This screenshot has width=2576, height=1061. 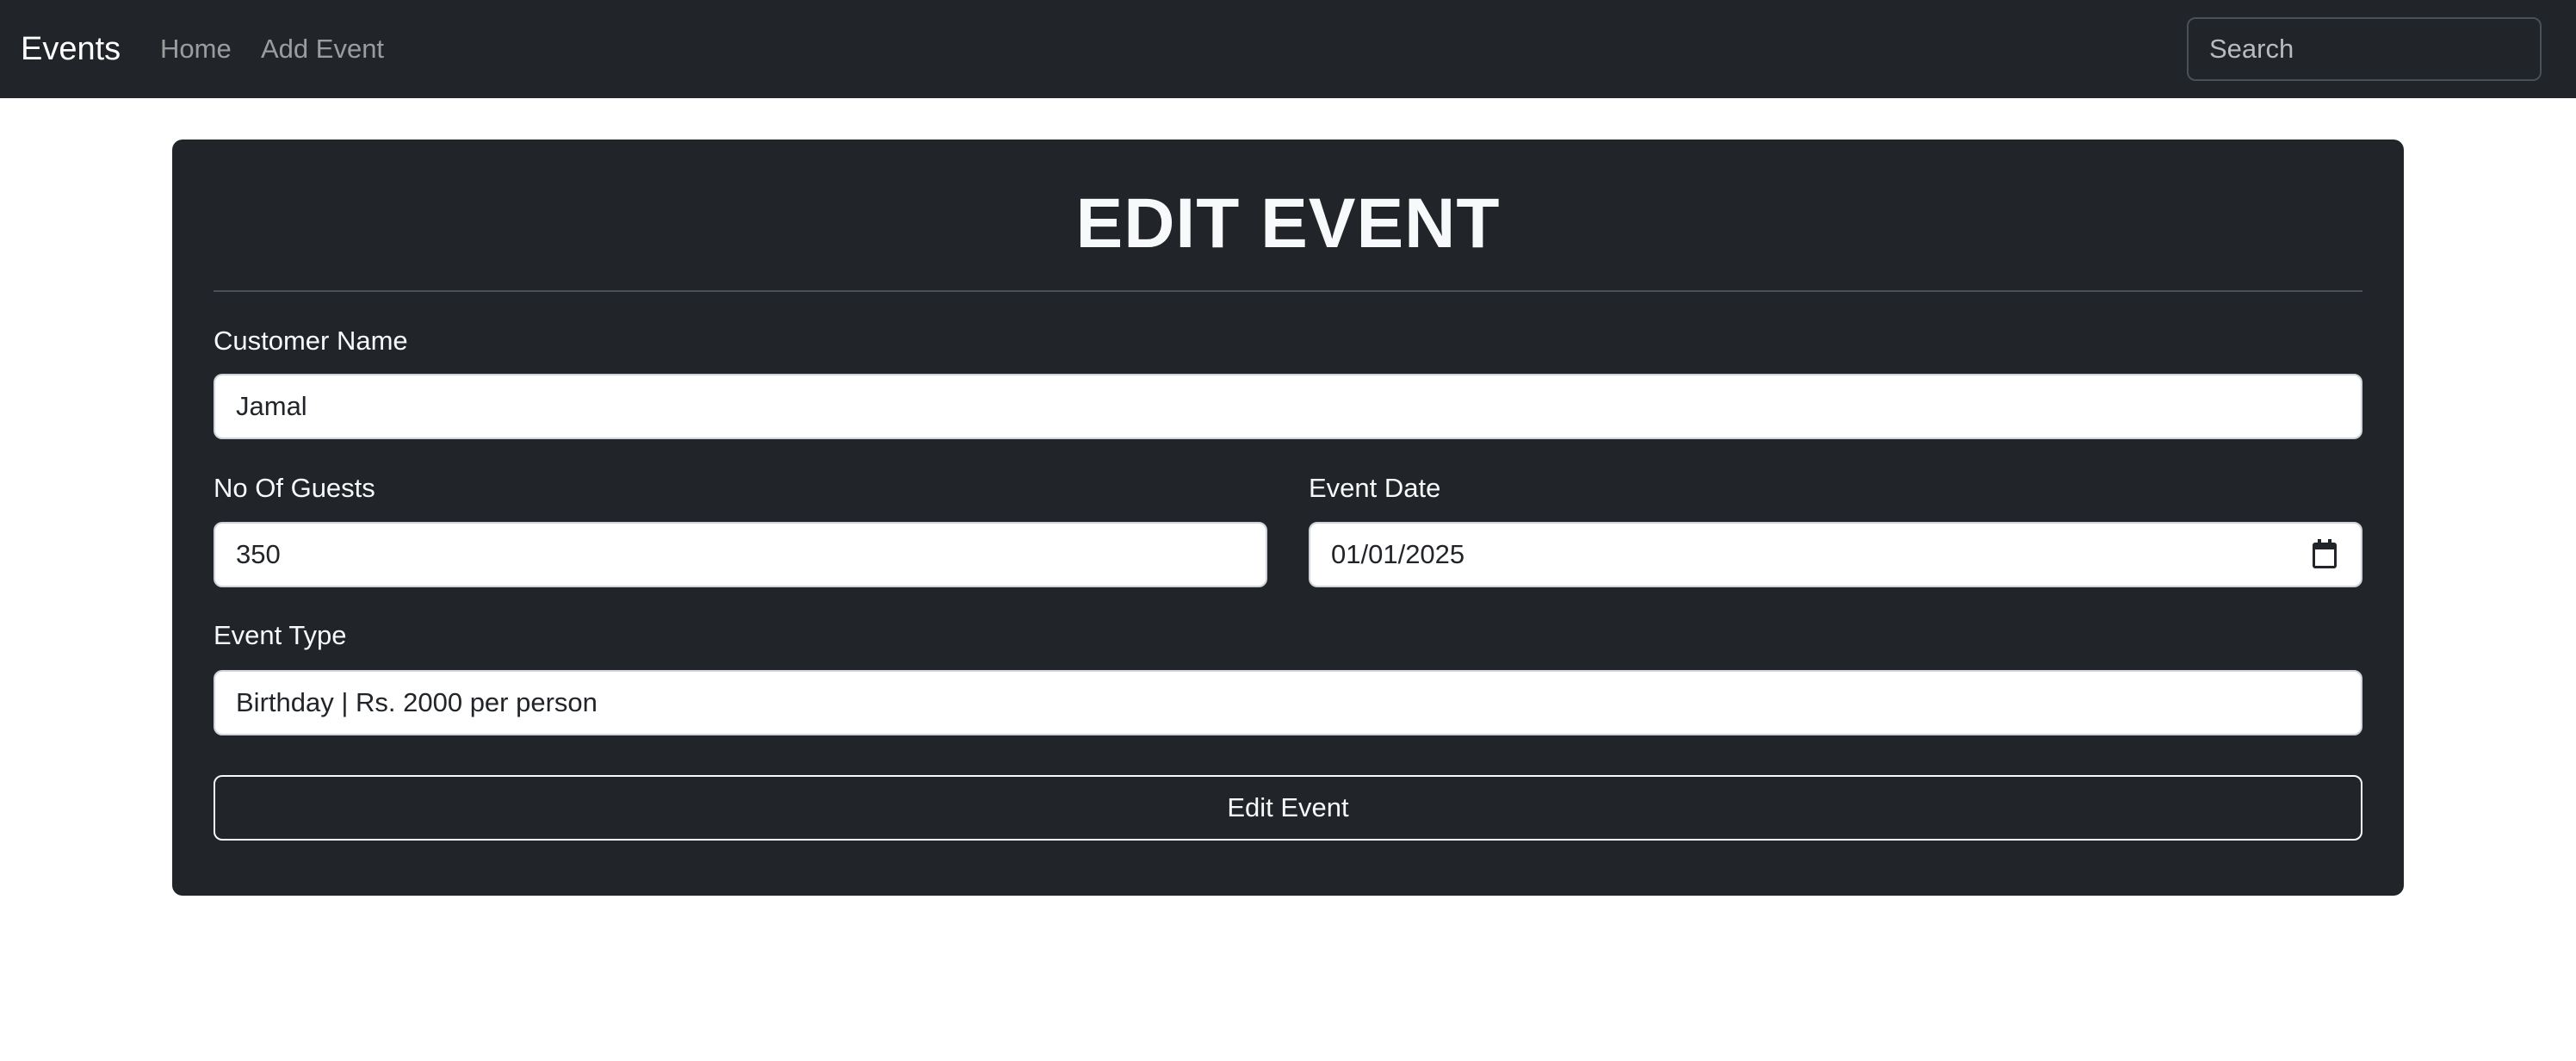 What do you see at coordinates (1836, 554) in the screenshot?
I see `event-date-field: 01/01/2025` at bounding box center [1836, 554].